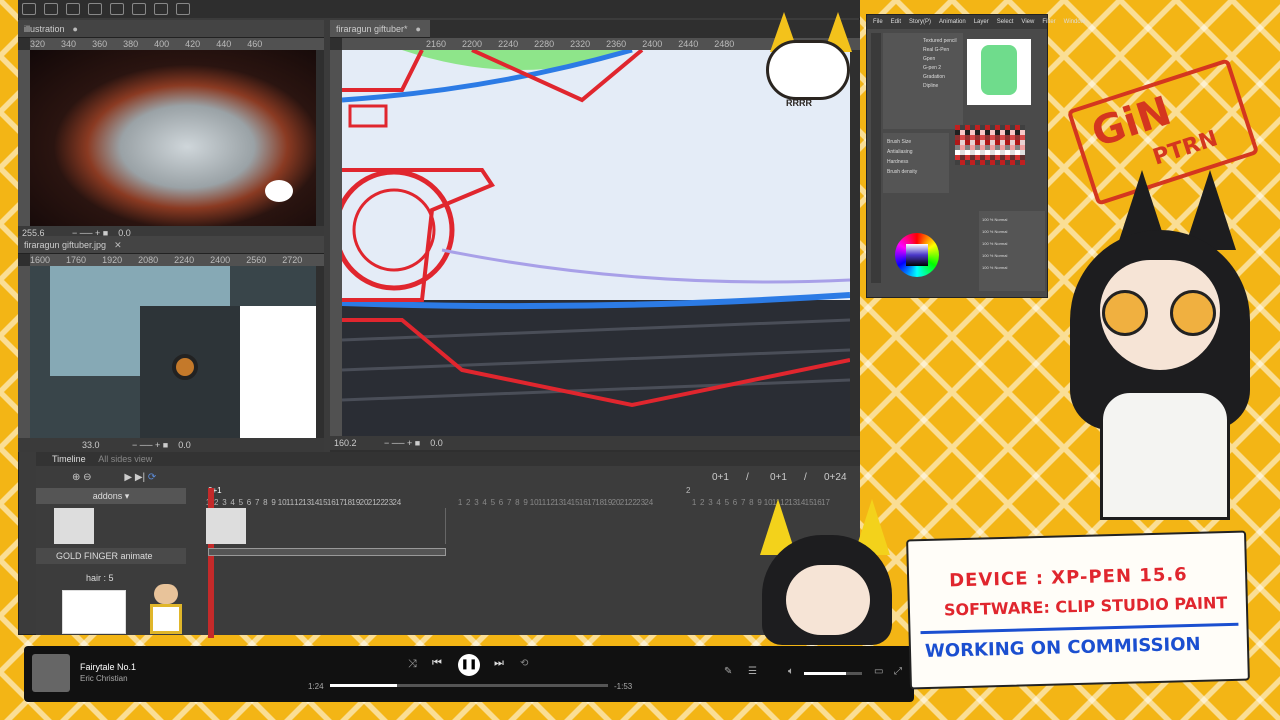  Describe the element at coordinates (173, 352) in the screenshot. I see `reference-canvas` at that location.